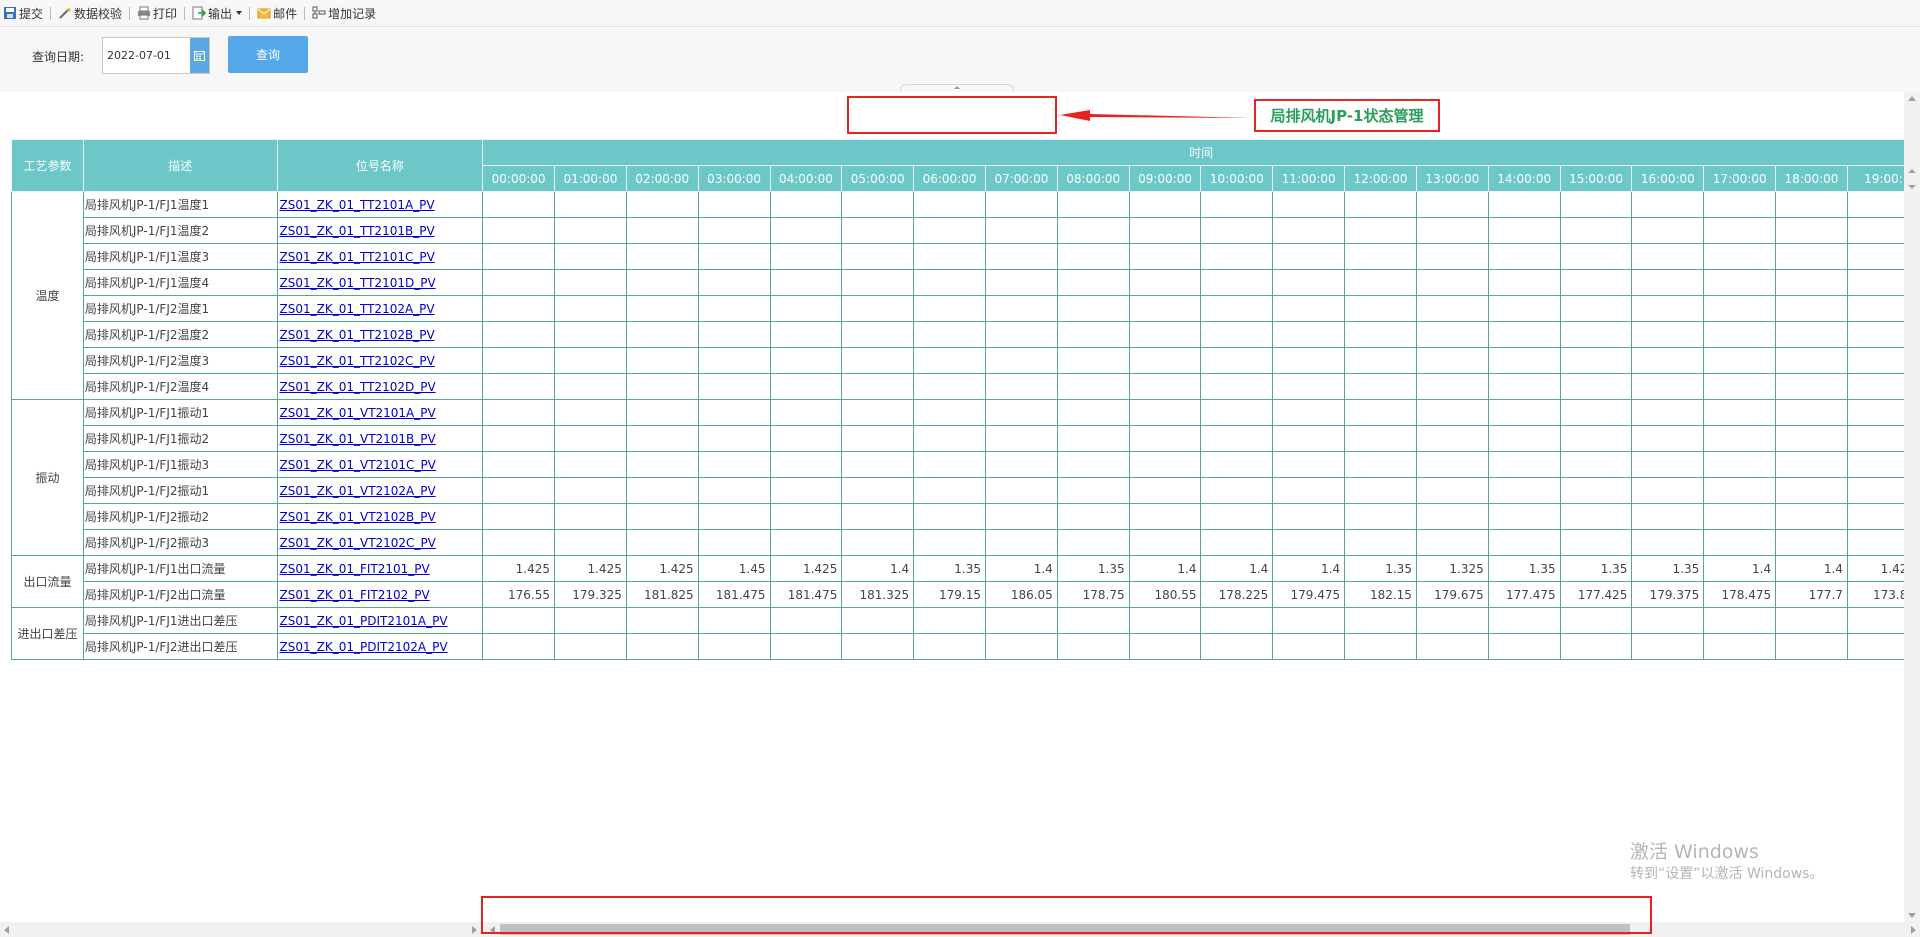  What do you see at coordinates (878, 594) in the screenshot?
I see `value-cell: 181.325` at bounding box center [878, 594].